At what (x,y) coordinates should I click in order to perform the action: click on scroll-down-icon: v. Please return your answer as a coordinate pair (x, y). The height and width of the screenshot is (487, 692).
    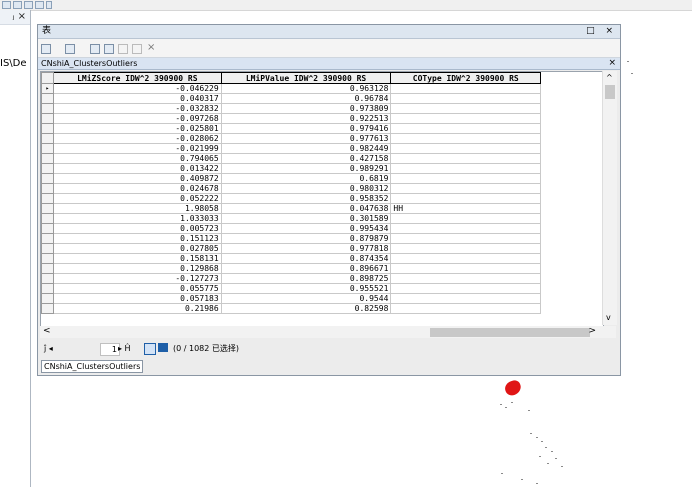
    Looking at the image, I should click on (608, 317).